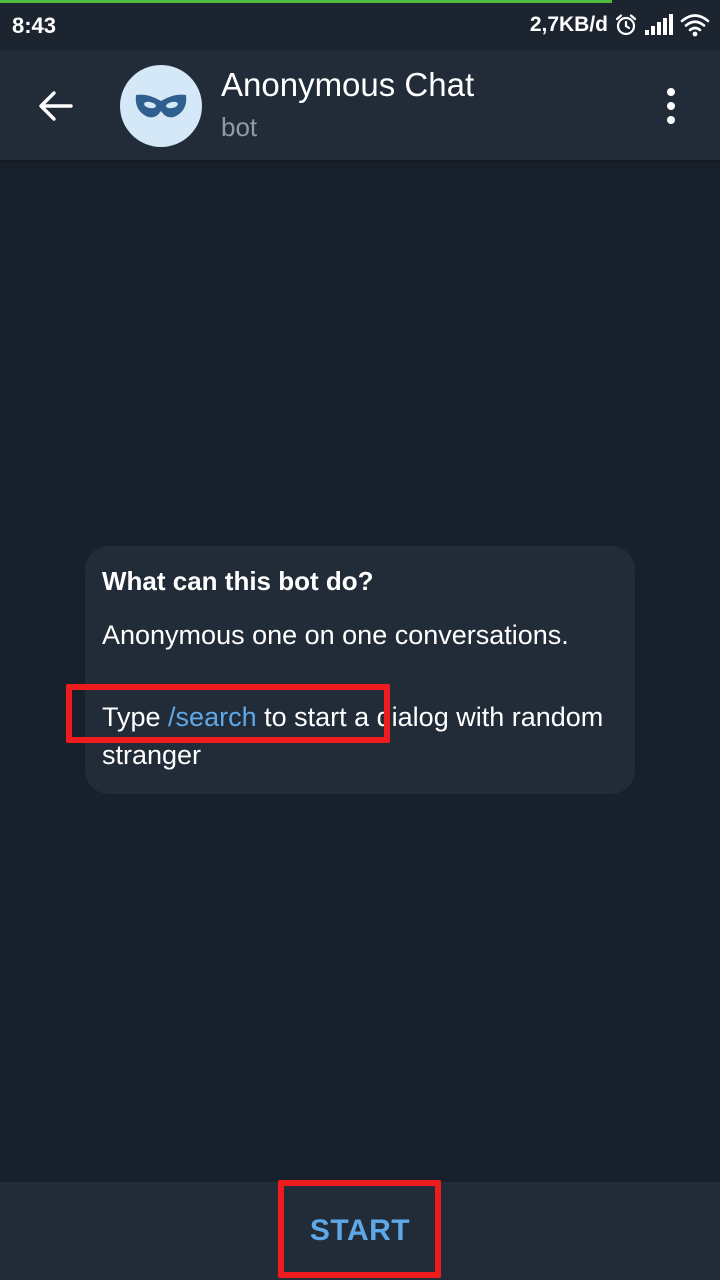  Describe the element at coordinates (306, 1) in the screenshot. I see `loading-indicator` at that location.